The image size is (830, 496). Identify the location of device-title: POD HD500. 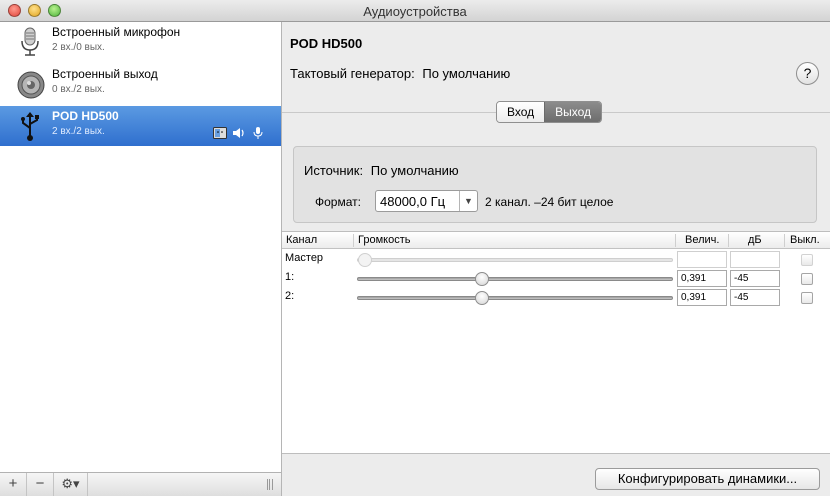
(326, 43).